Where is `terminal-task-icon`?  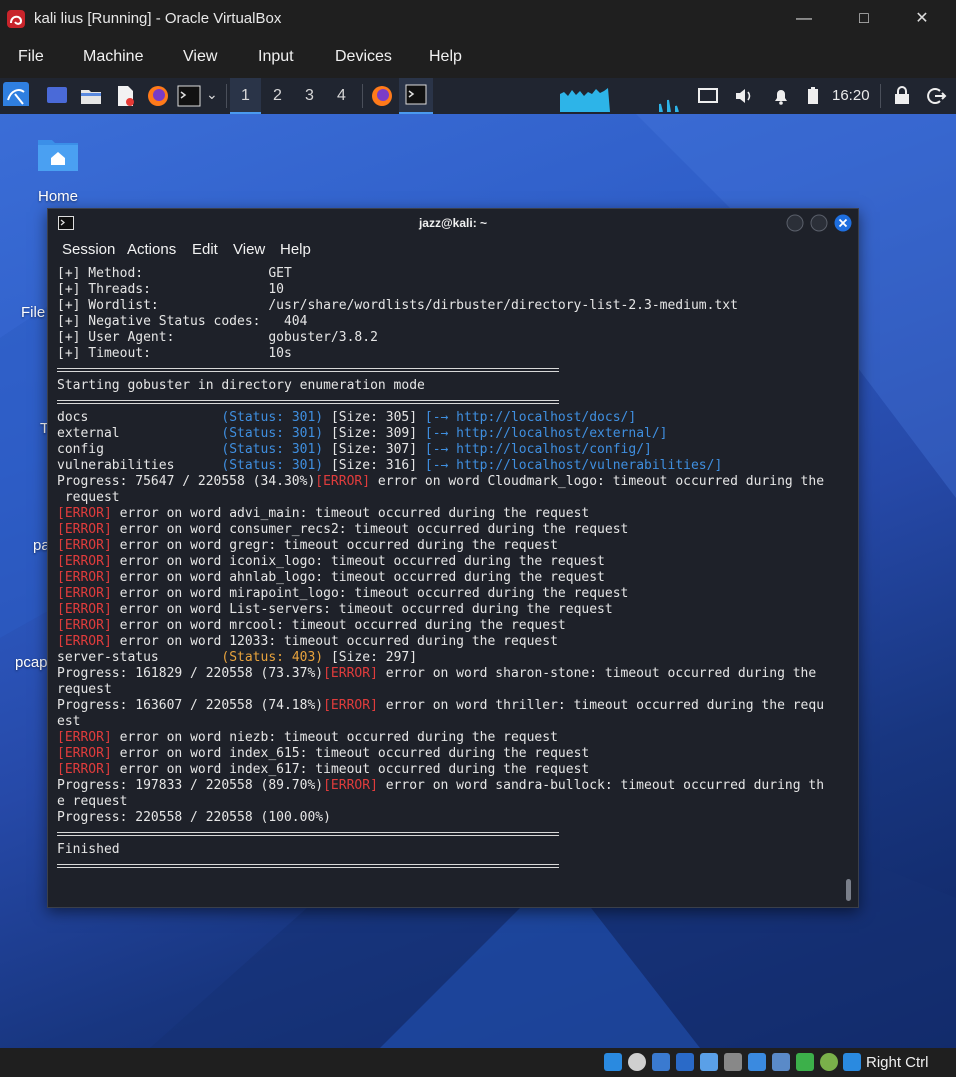
terminal-task-icon is located at coordinates (416, 94).